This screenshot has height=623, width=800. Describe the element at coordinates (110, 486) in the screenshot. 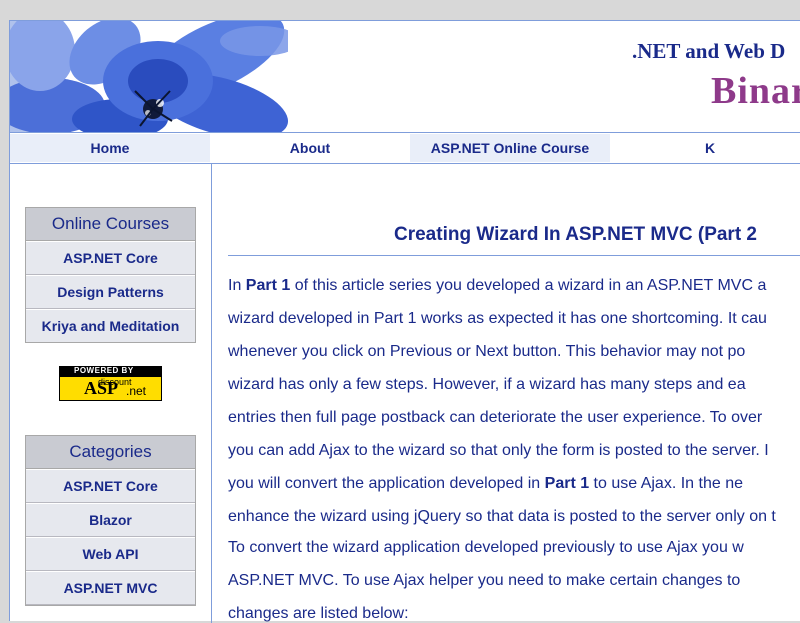

I see `category-link-aspnet-core: ASP.NET Core` at that location.